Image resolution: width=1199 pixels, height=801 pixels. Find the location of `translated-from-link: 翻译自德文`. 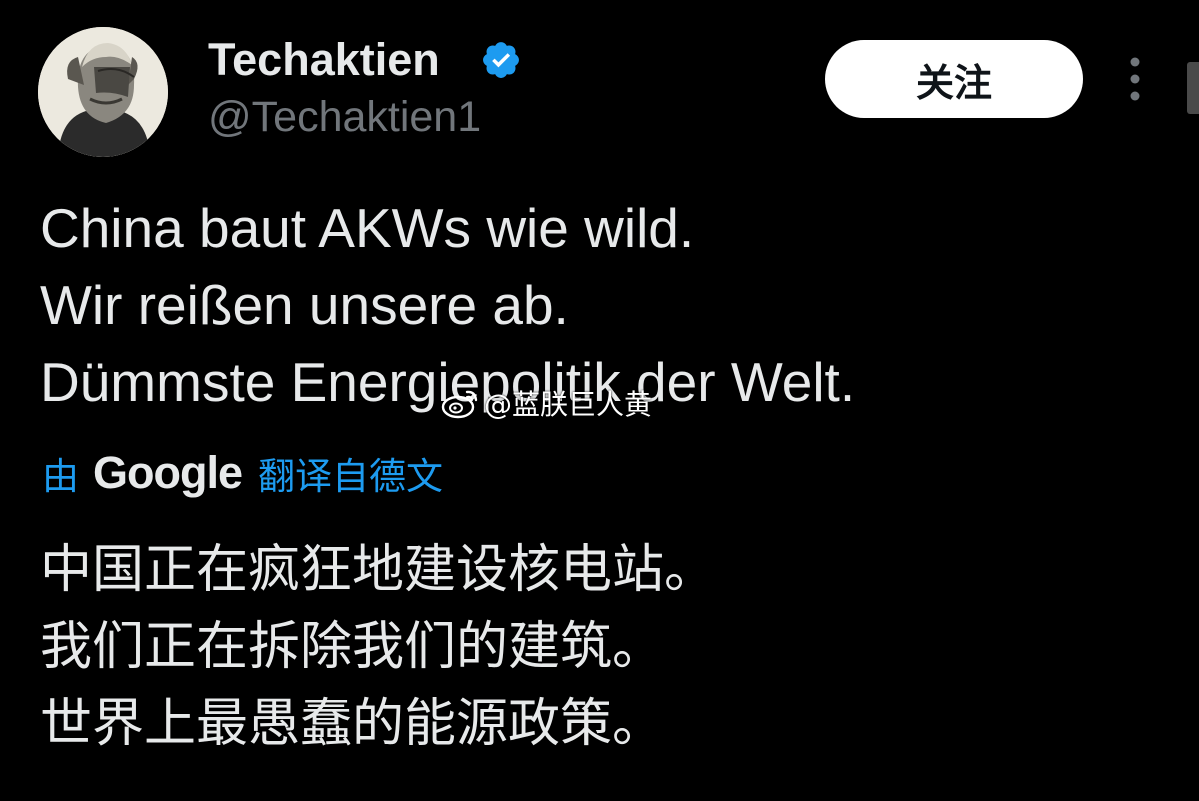

translated-from-link: 翻译自德文 is located at coordinates (350, 473).